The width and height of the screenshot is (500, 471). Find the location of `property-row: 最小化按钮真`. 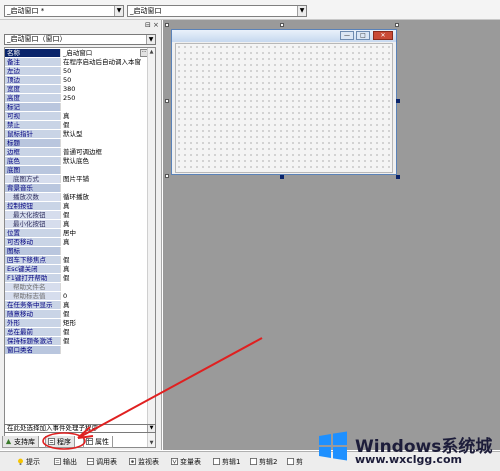

property-row: 最小化按钮真 is located at coordinates (76, 224).